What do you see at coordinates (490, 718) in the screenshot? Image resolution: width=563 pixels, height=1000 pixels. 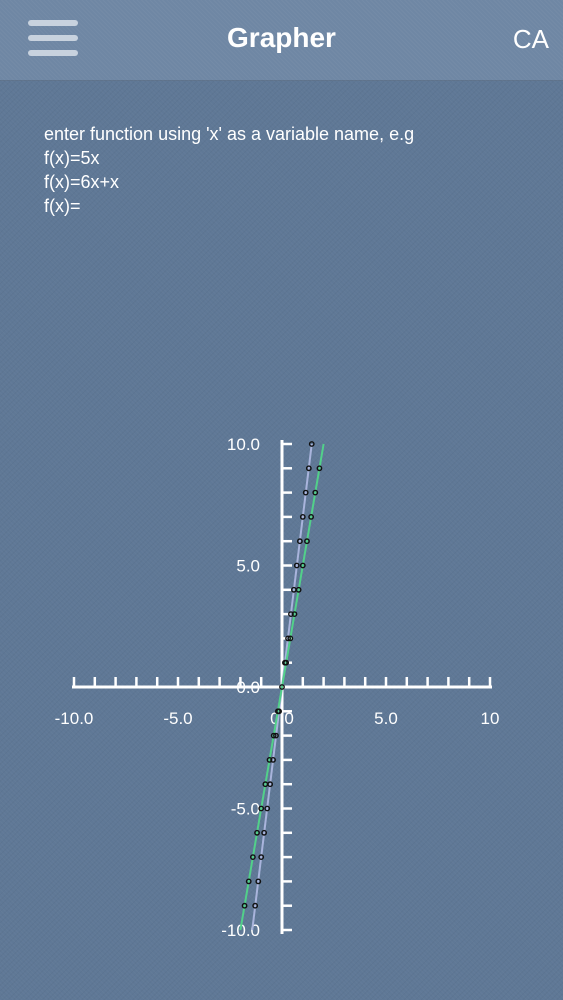 I see `x-tick-label: 10` at bounding box center [490, 718].